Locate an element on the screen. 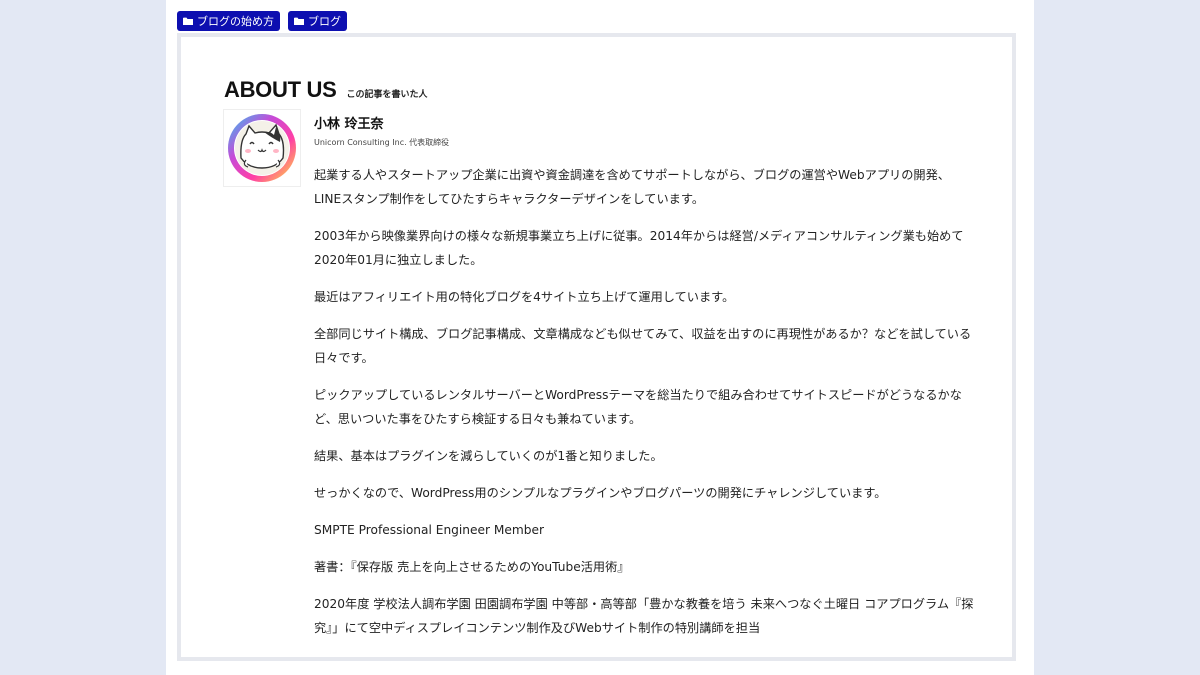  about-subtitle: この記事を書いた人 is located at coordinates (387, 95).